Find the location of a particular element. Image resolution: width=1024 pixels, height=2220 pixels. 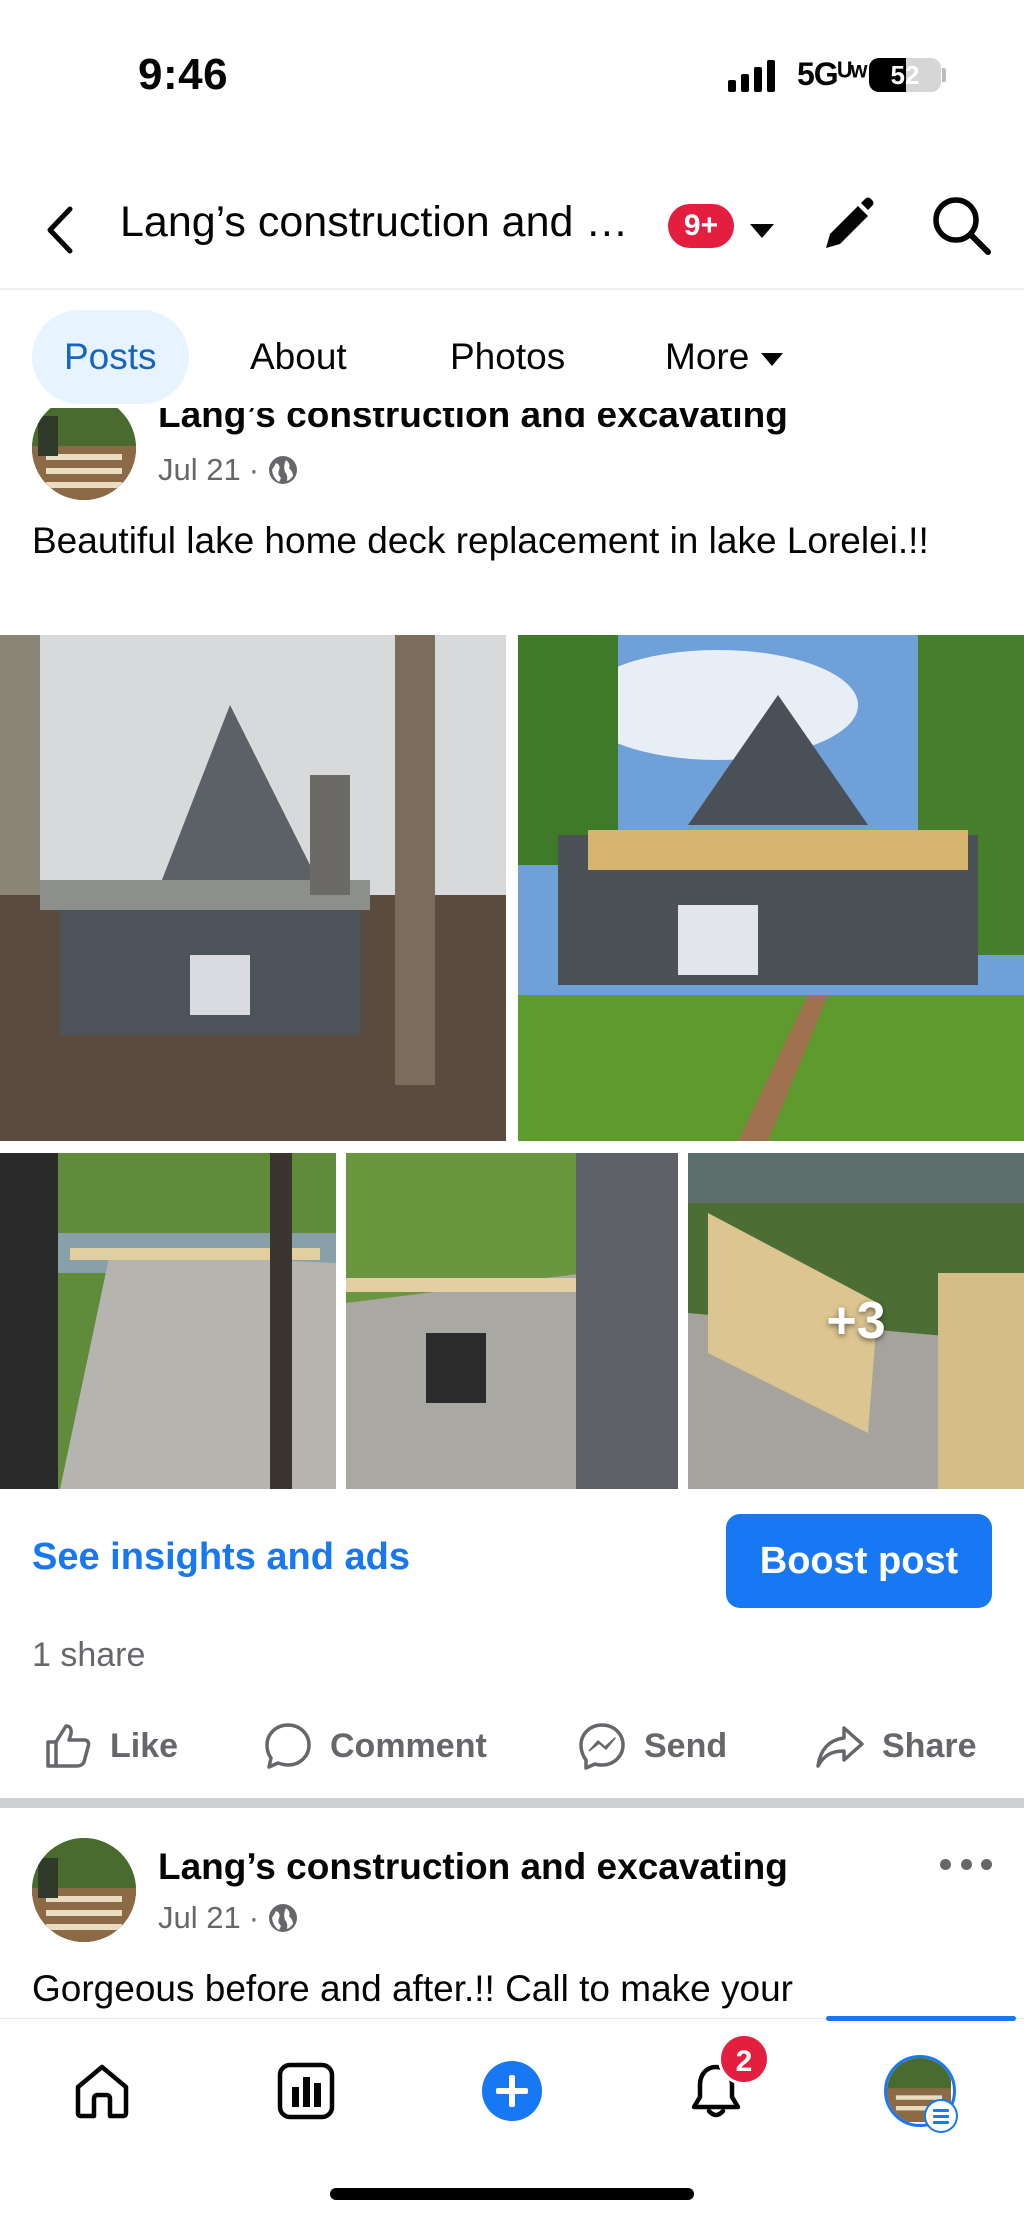

share-button: Share is located at coordinates (895, 1746).